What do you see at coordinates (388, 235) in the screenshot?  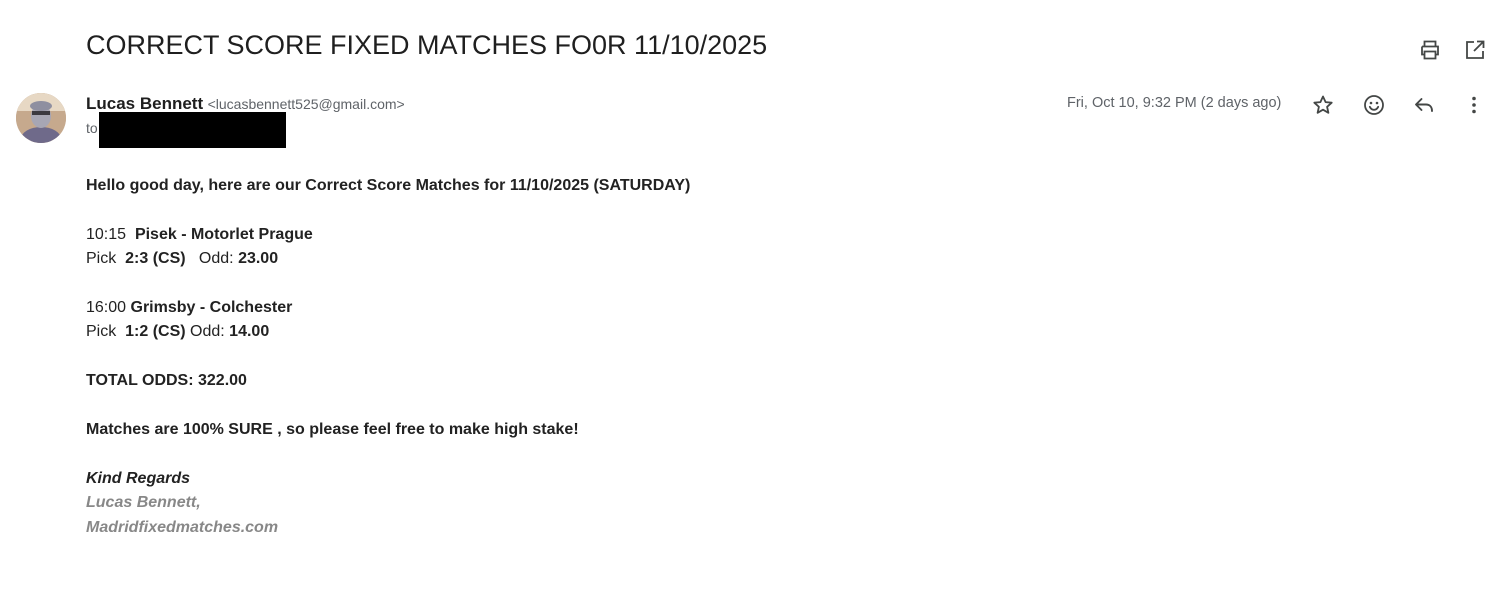 I see `match-1-line: 10:15 Pisek - Motorlet Prague` at bounding box center [388, 235].